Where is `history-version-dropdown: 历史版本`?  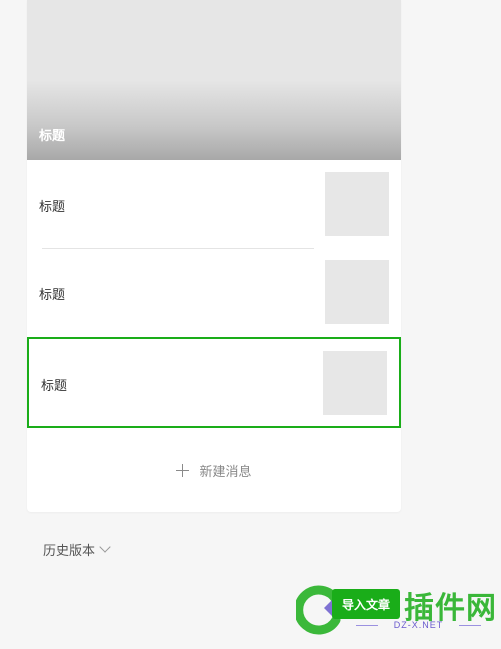
history-version-dropdown: 历史版本 is located at coordinates (77, 549).